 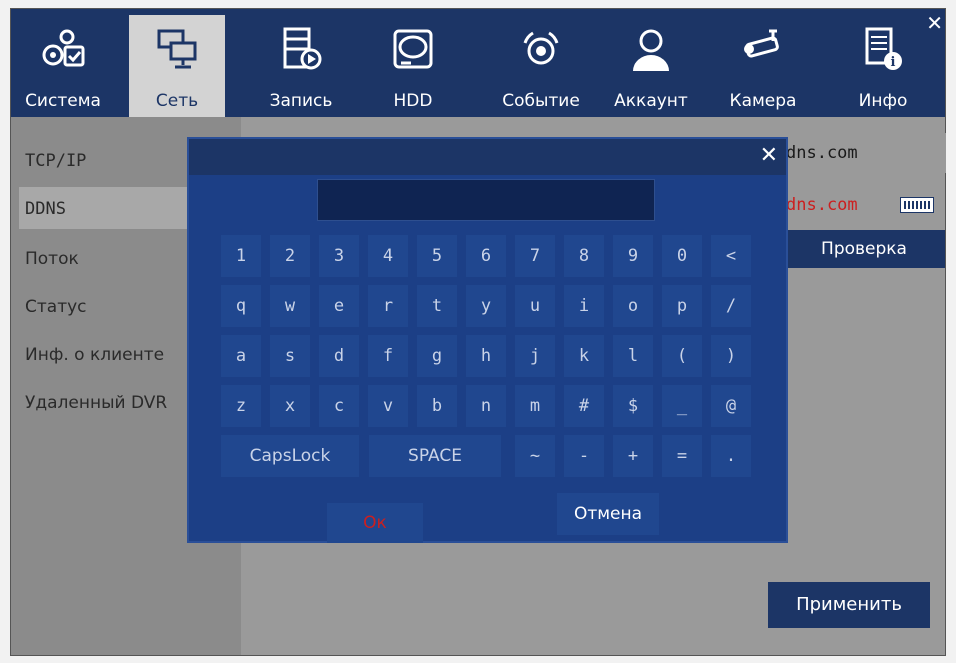 I want to click on nav-item-status: Статус, so click(x=56, y=307).